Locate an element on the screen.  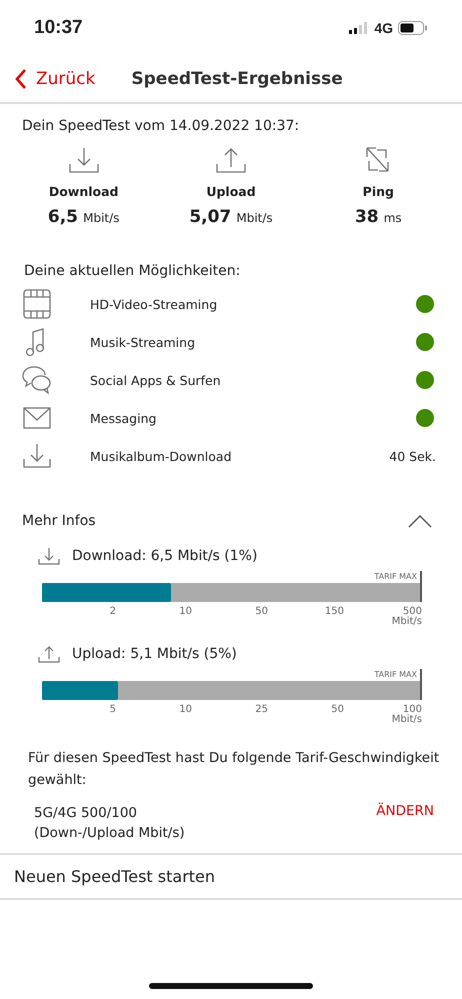
signal-icon is located at coordinates (359, 28).